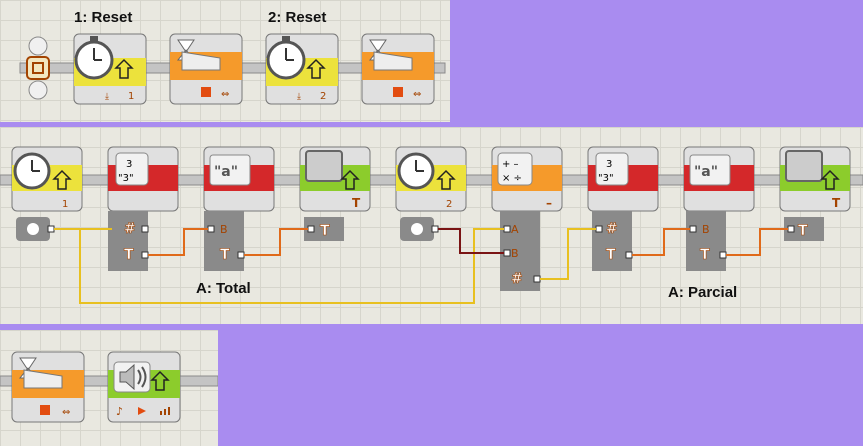 This screenshot has width=863, height=446. I want to click on wait-block-1: ⇔, so click(206, 69).